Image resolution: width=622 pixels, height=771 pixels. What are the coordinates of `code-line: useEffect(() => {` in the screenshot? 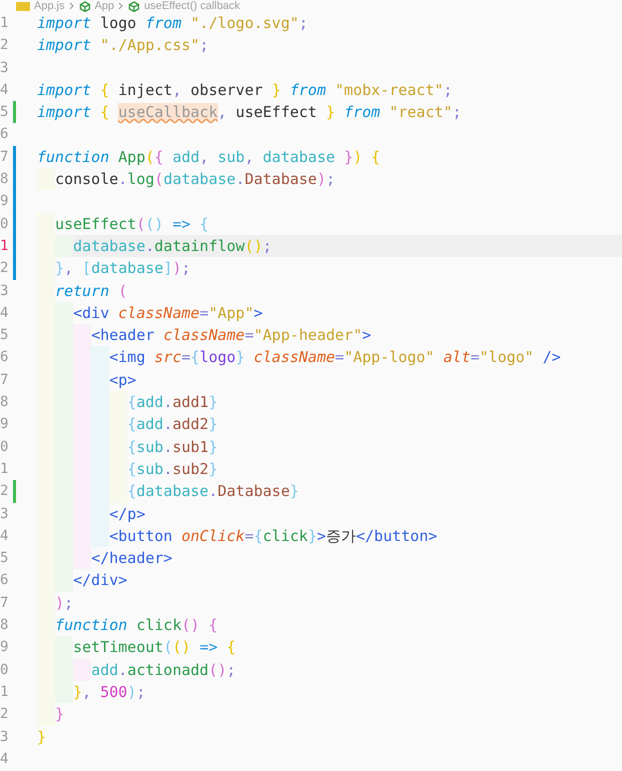 It's located at (329, 223).